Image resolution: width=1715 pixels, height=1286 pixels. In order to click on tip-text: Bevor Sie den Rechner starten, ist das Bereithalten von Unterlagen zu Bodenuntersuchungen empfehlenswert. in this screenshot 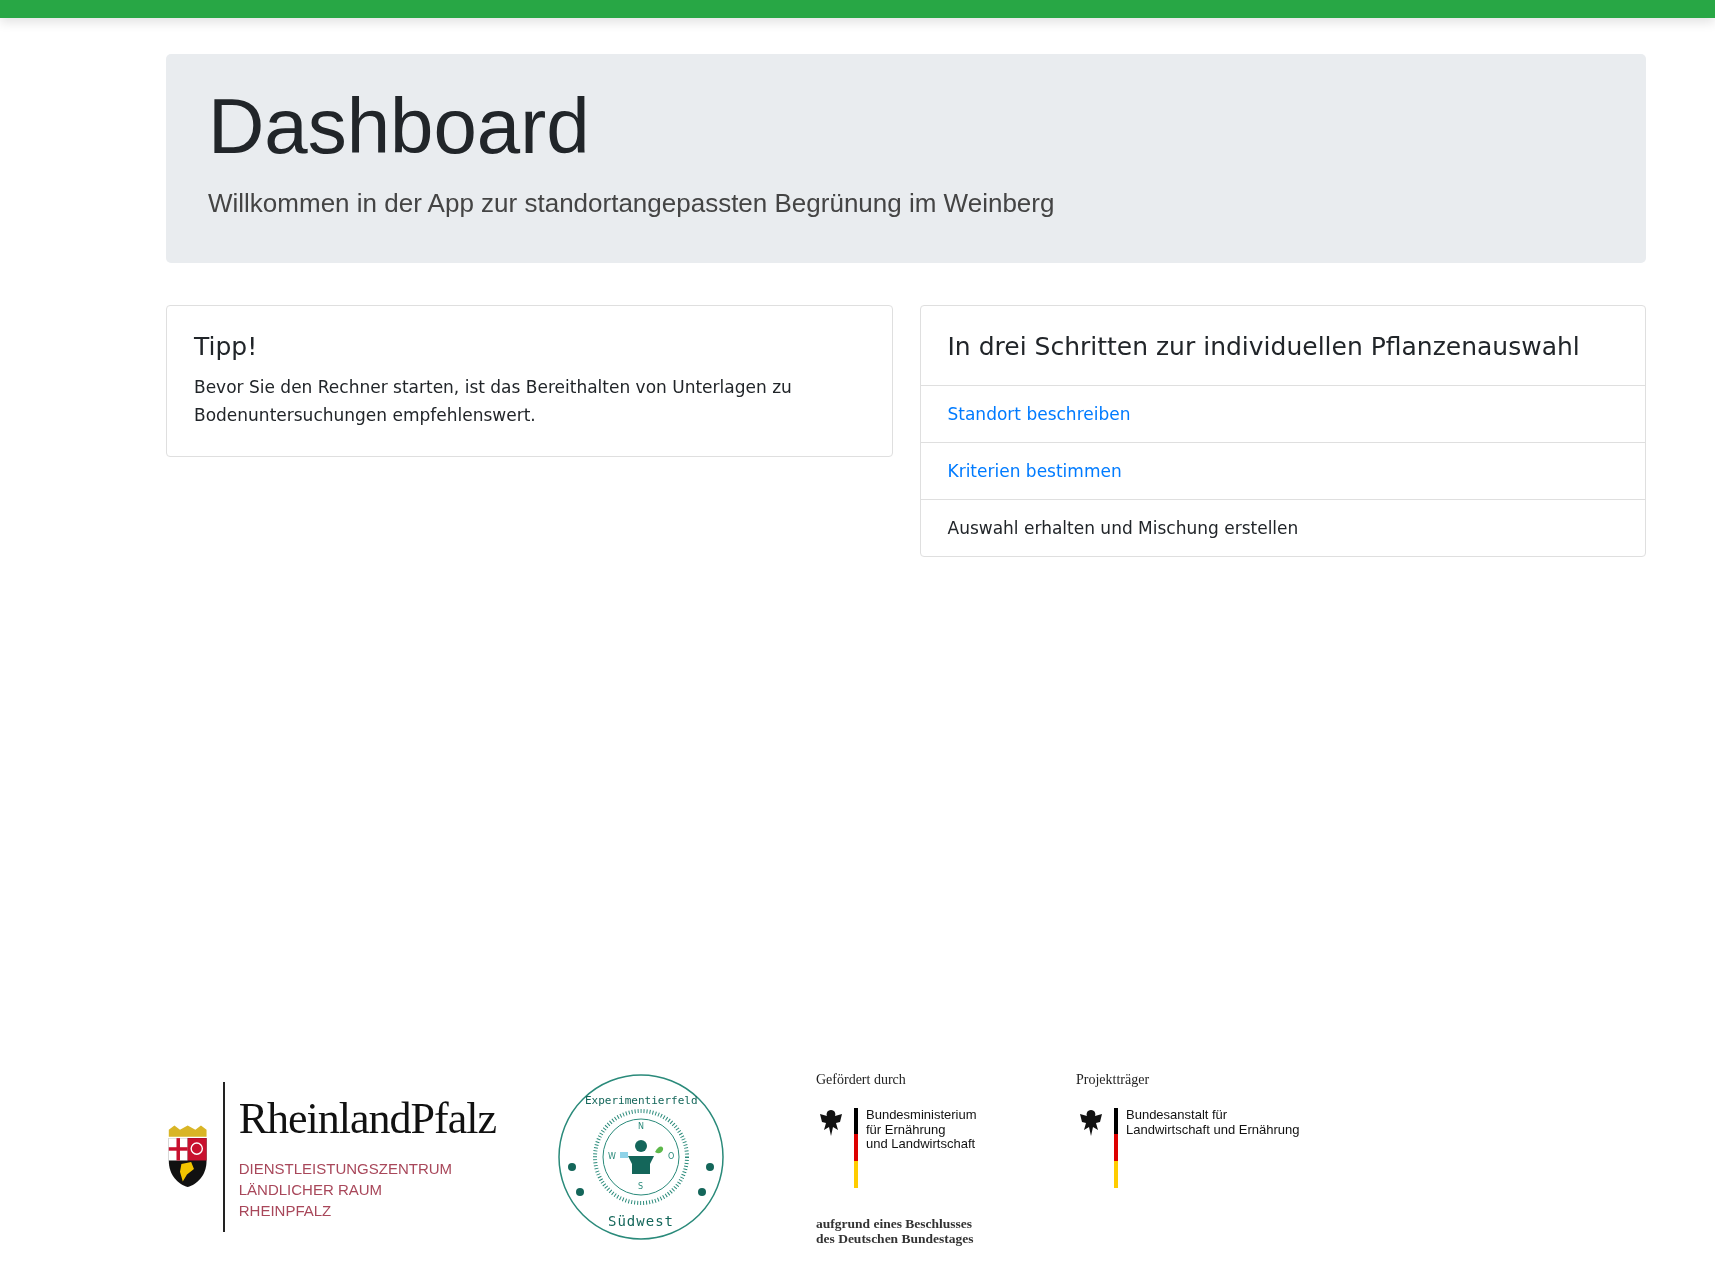, I will do `click(493, 401)`.